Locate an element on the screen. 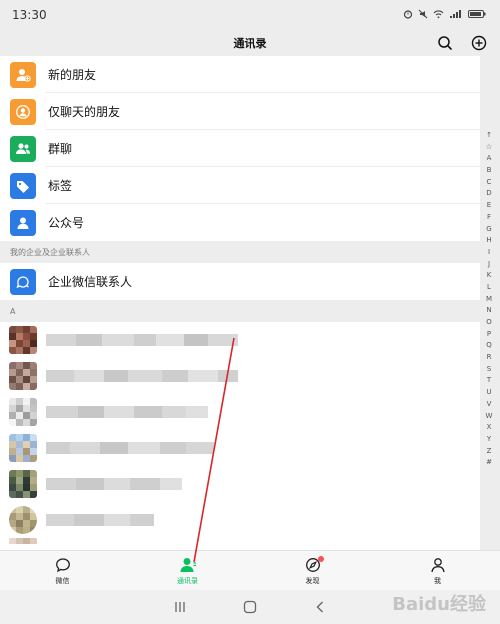 This screenshot has width=500, height=624. index-letter: U is located at coordinates (488, 393).